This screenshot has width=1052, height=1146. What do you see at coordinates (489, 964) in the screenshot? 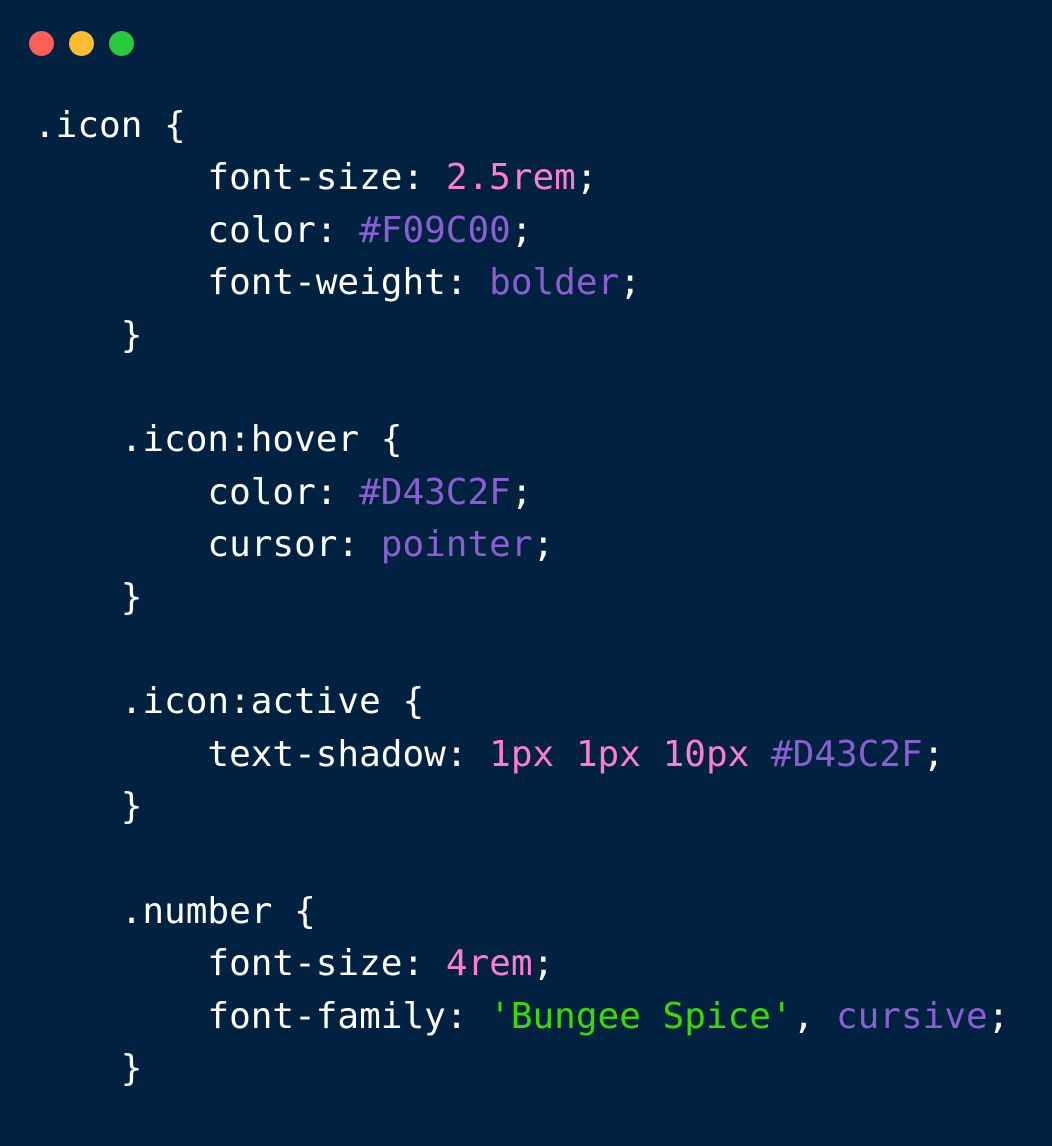
I see `code-token-num: 4rem` at bounding box center [489, 964].